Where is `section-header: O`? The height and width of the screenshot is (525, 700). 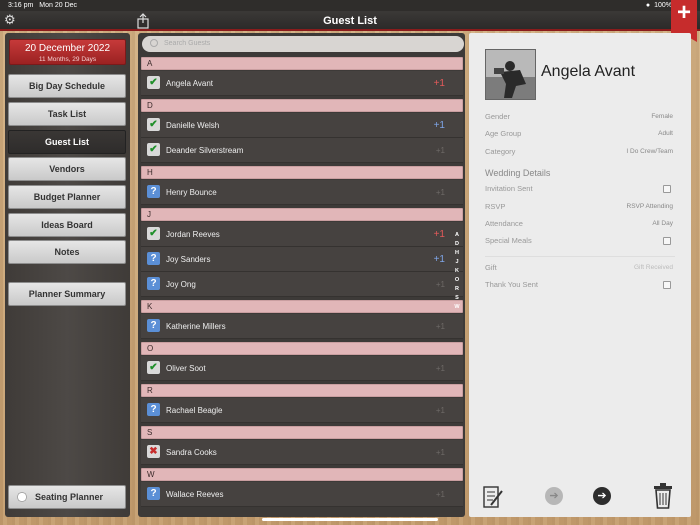 section-header: O is located at coordinates (302, 348).